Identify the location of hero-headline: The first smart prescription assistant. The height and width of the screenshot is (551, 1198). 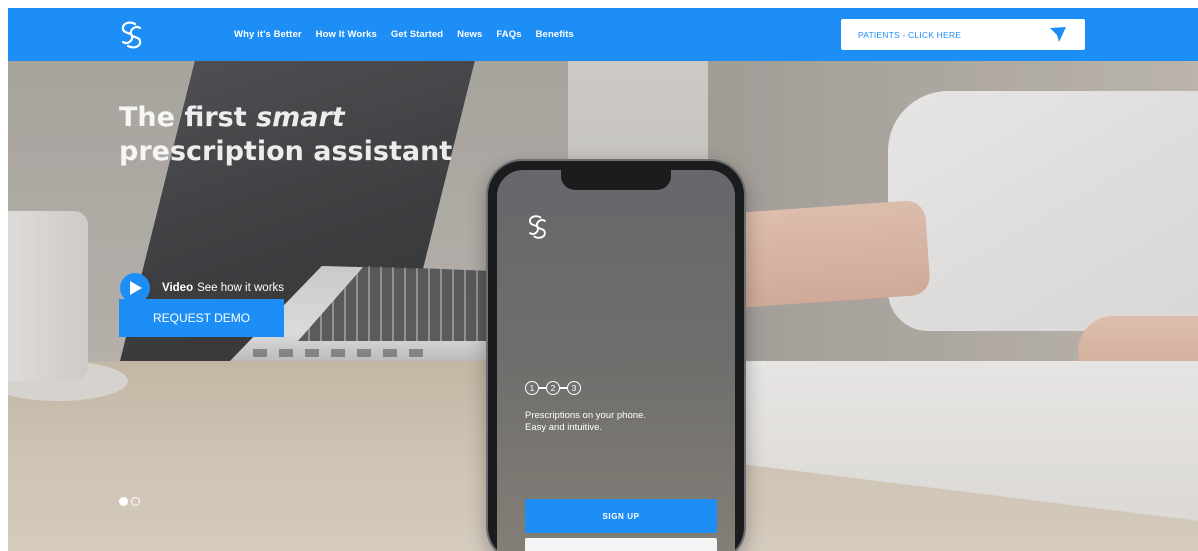
(285, 135).